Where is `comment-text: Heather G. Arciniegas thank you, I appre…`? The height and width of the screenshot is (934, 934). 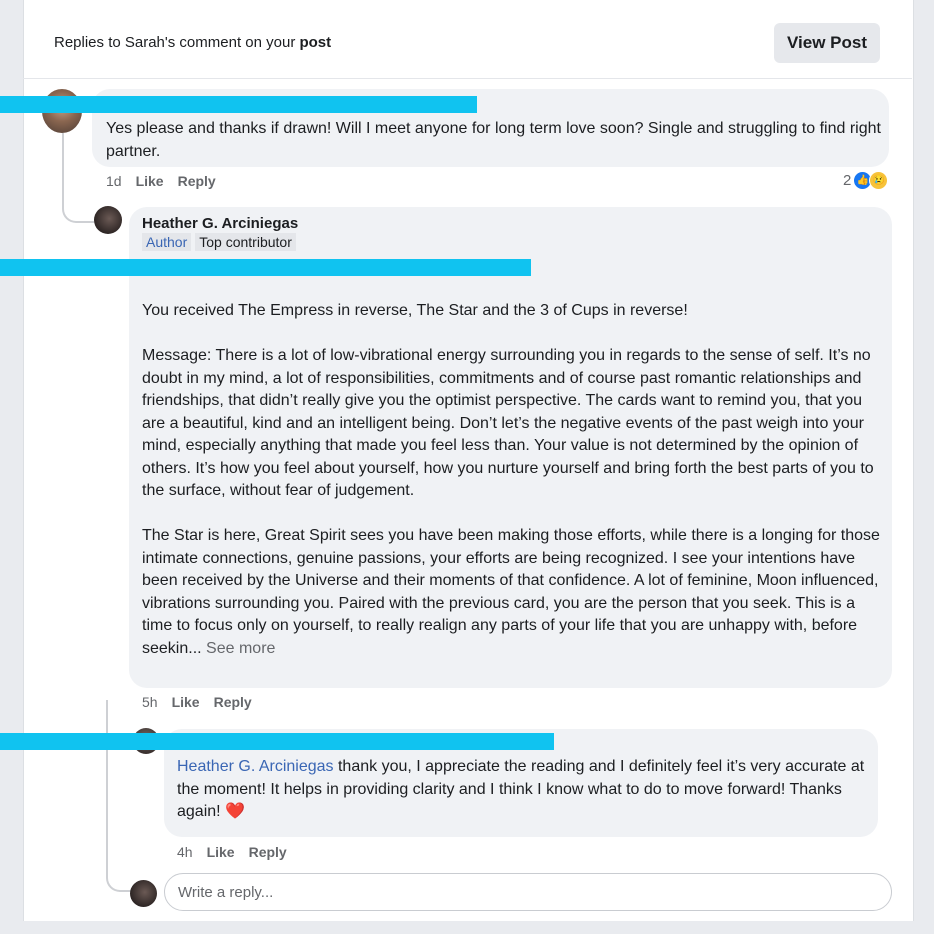
comment-text: Heather G. Arciniegas thank you, I appre… is located at coordinates (524, 790).